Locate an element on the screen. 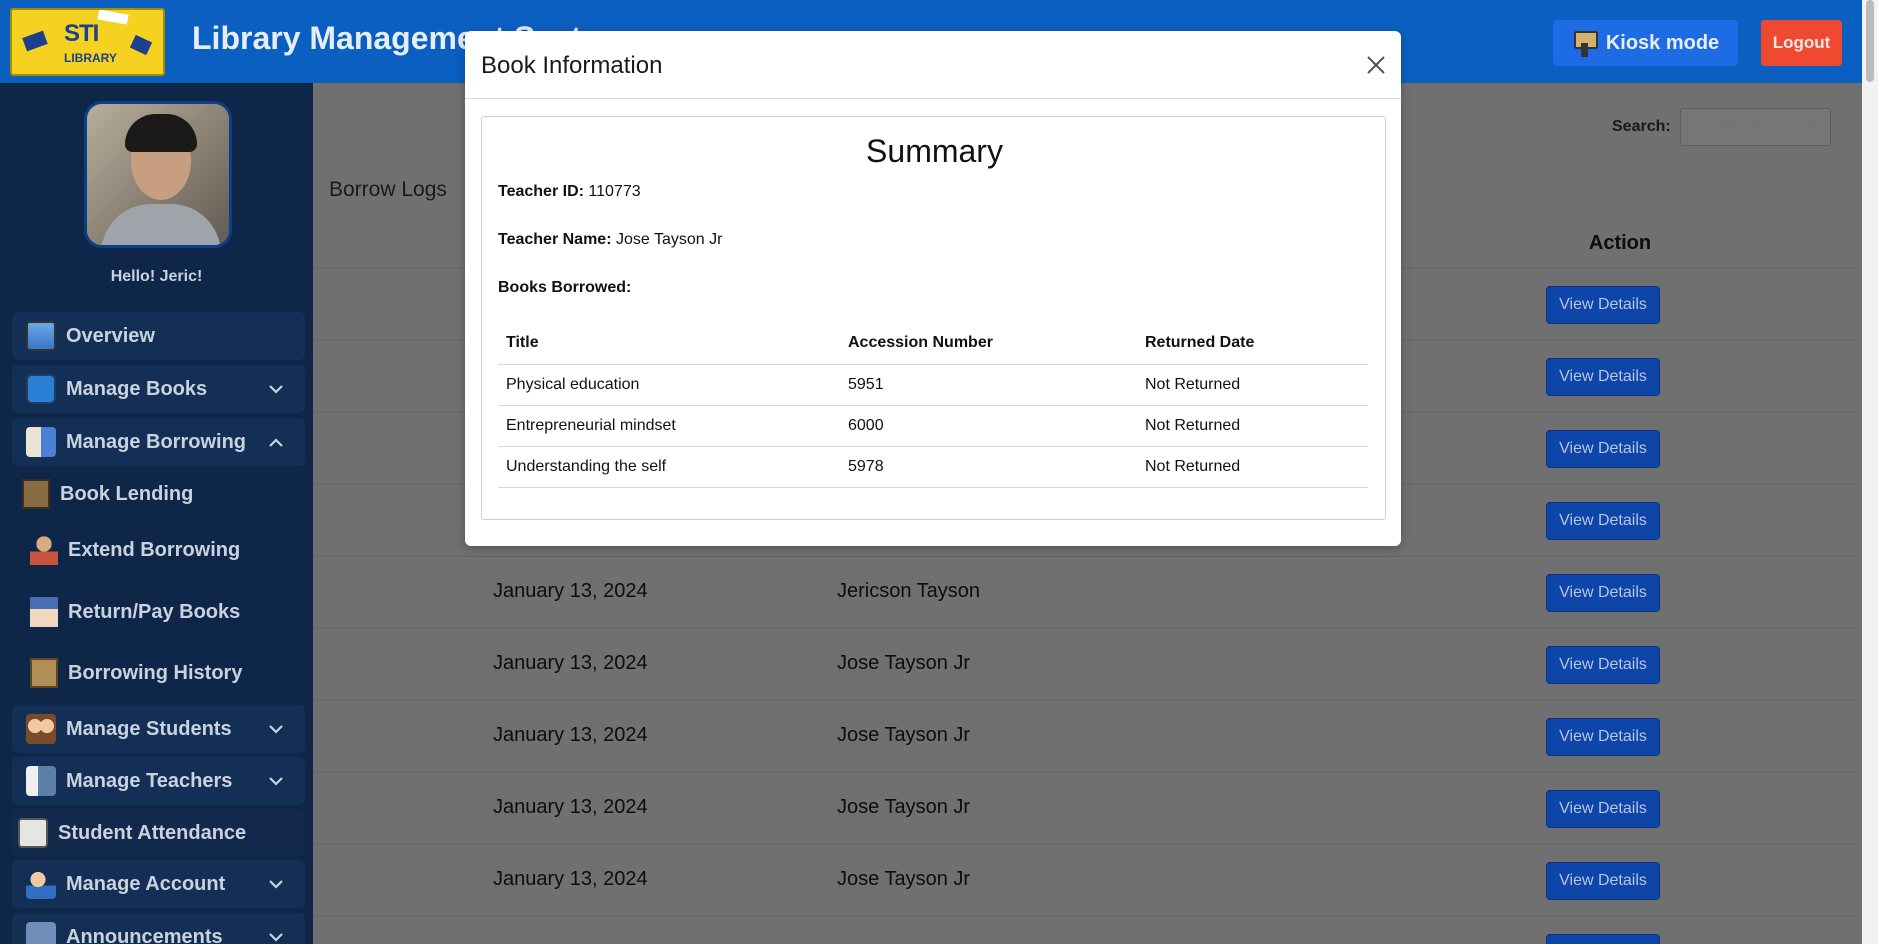 This screenshot has width=1878, height=944. logo-text-sti: STI is located at coordinates (81, 33).